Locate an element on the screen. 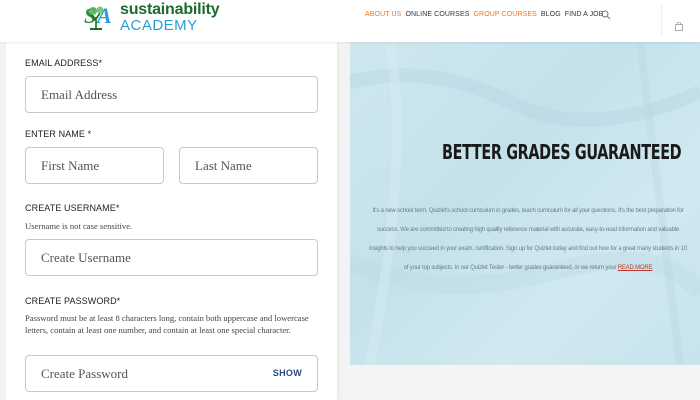 This screenshot has height=400, width=700. logo-text-secondary: ACADEMY is located at coordinates (159, 25).